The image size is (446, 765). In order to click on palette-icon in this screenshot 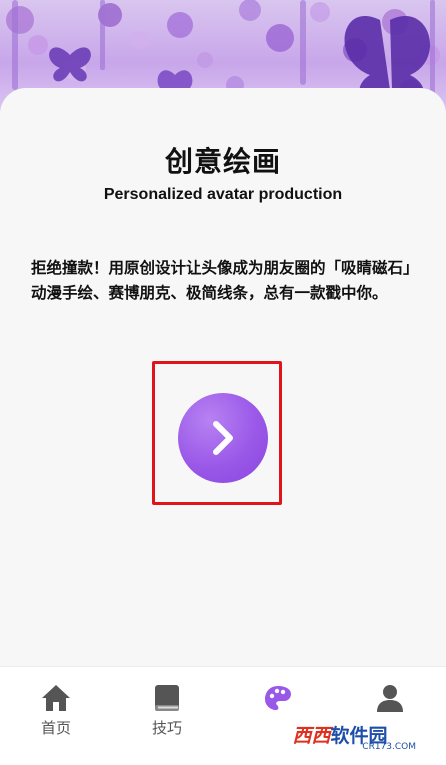, I will do `click(278, 698)`.